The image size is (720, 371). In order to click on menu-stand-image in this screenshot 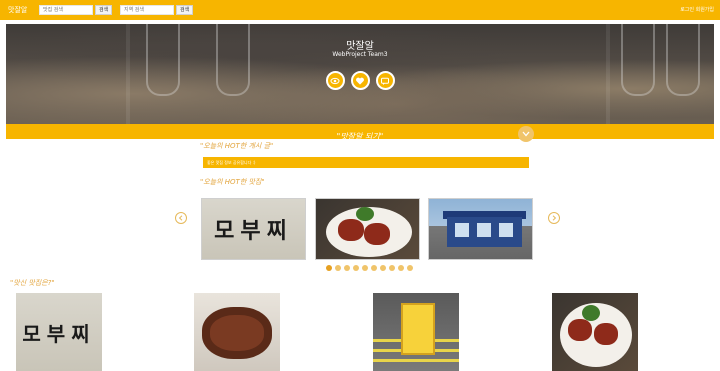, I will do `click(416, 332)`.